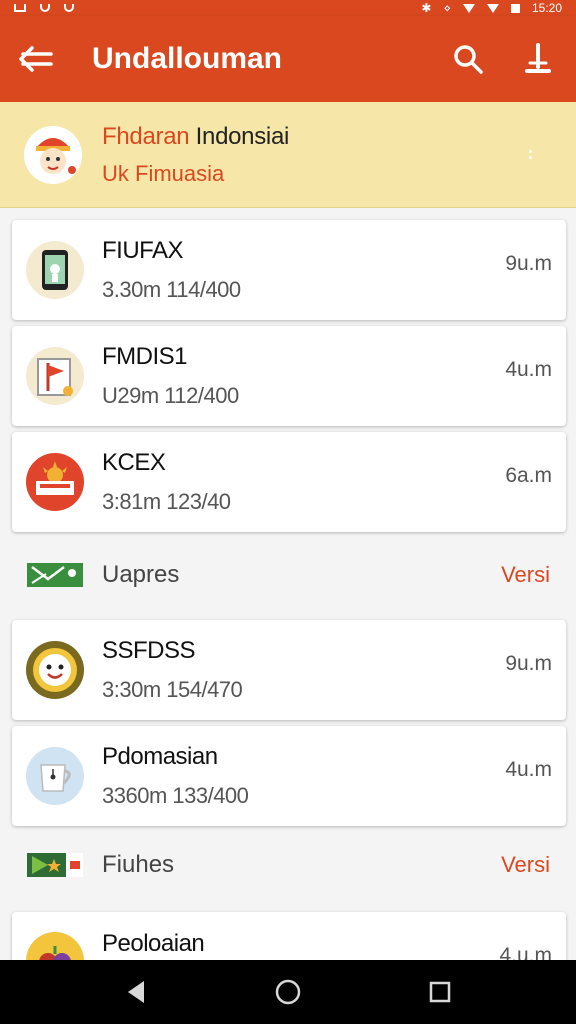  I want to click on nav-recents-button, so click(440, 992).